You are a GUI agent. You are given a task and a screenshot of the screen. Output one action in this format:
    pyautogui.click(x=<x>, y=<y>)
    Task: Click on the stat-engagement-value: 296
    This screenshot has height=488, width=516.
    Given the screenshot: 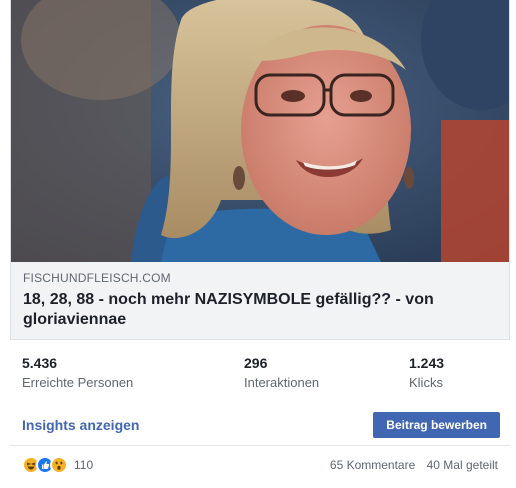 What is the action you would take?
    pyautogui.click(x=256, y=363)
    